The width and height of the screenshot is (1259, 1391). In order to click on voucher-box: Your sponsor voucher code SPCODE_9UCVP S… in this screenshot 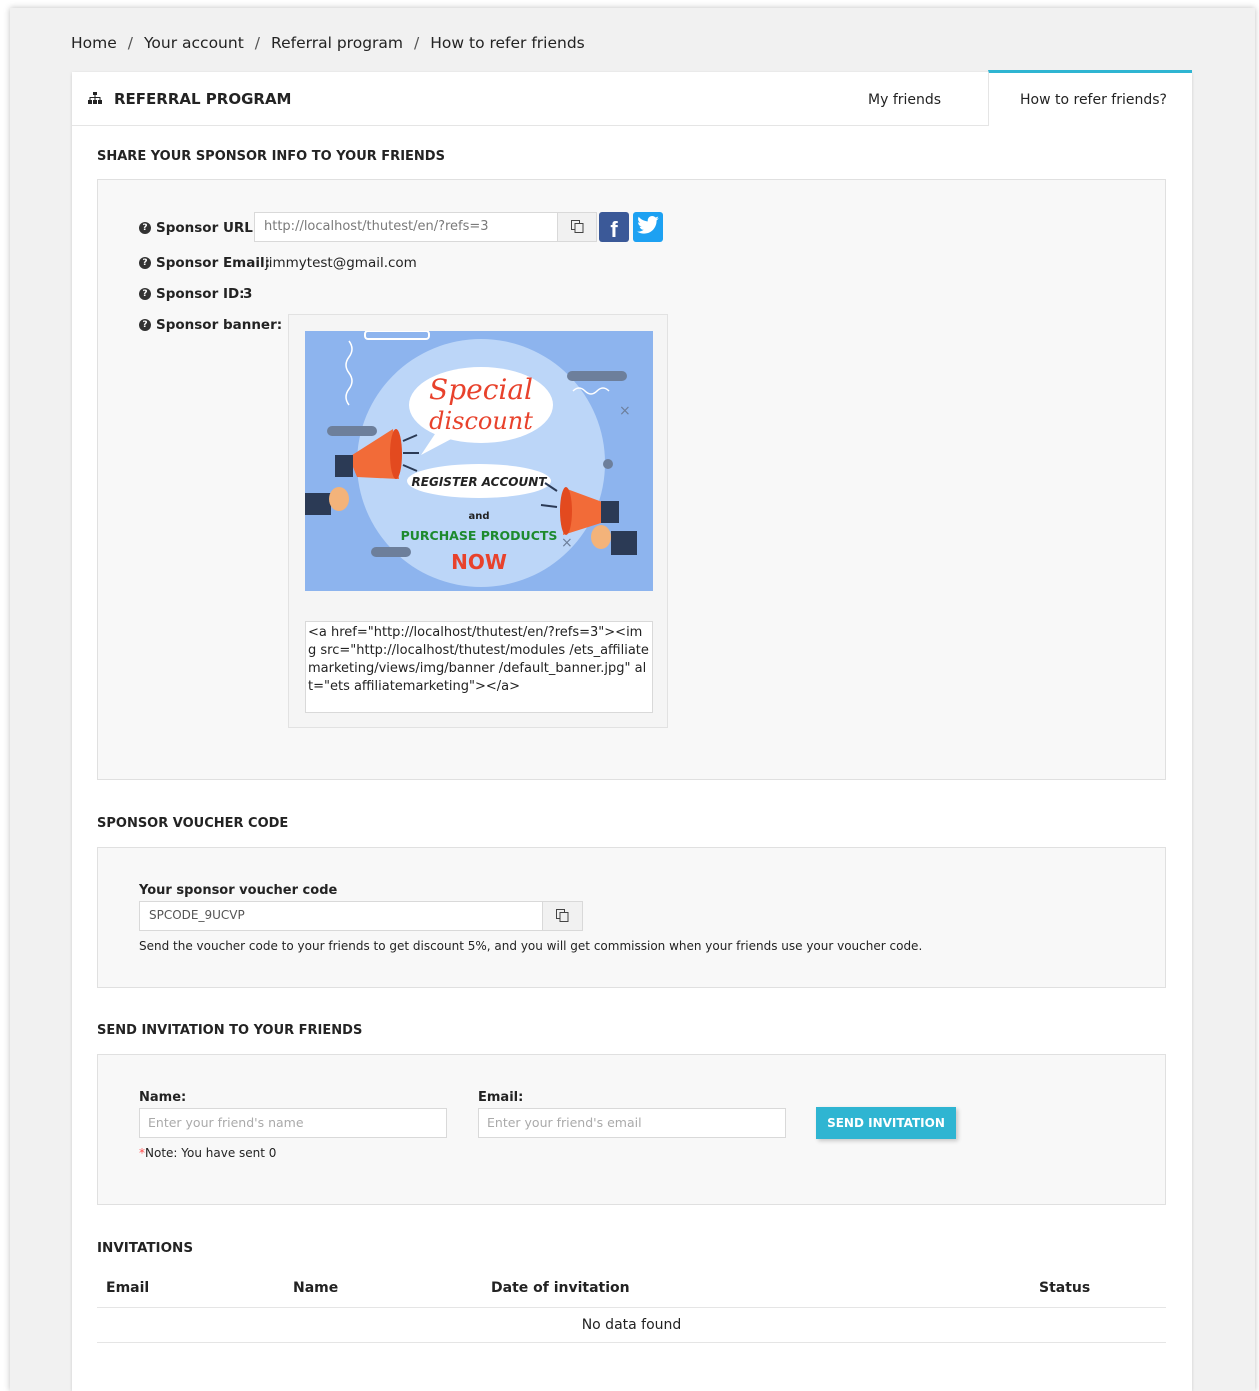, I will do `click(631, 917)`.